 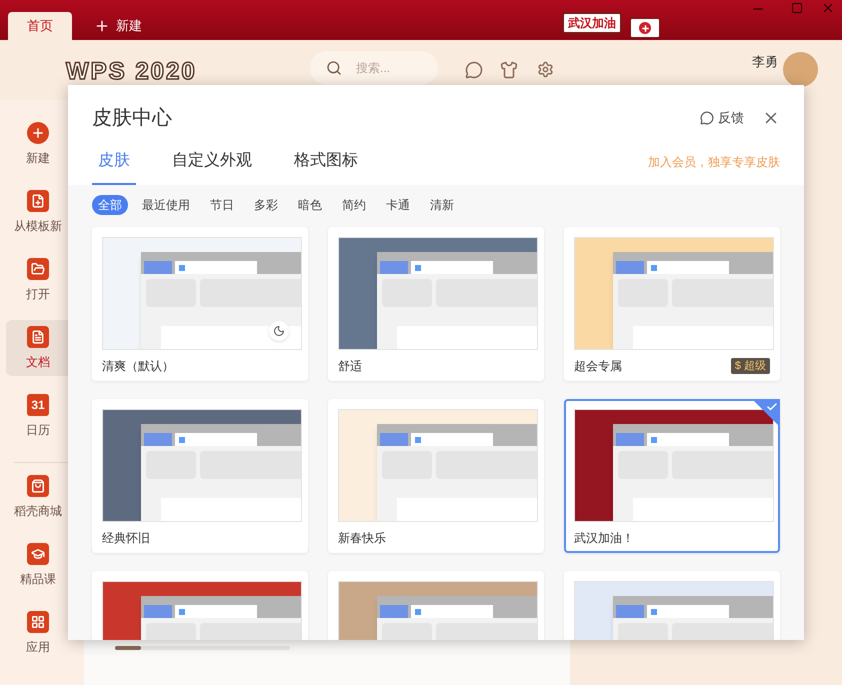 I want to click on skin-name: 经典怀旧, so click(x=126, y=538).